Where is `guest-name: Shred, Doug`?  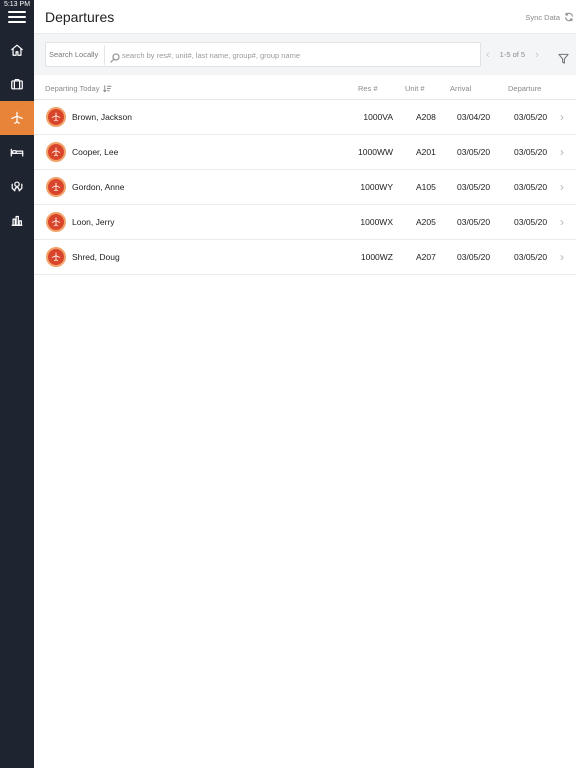
guest-name: Shred, Doug is located at coordinates (96, 257).